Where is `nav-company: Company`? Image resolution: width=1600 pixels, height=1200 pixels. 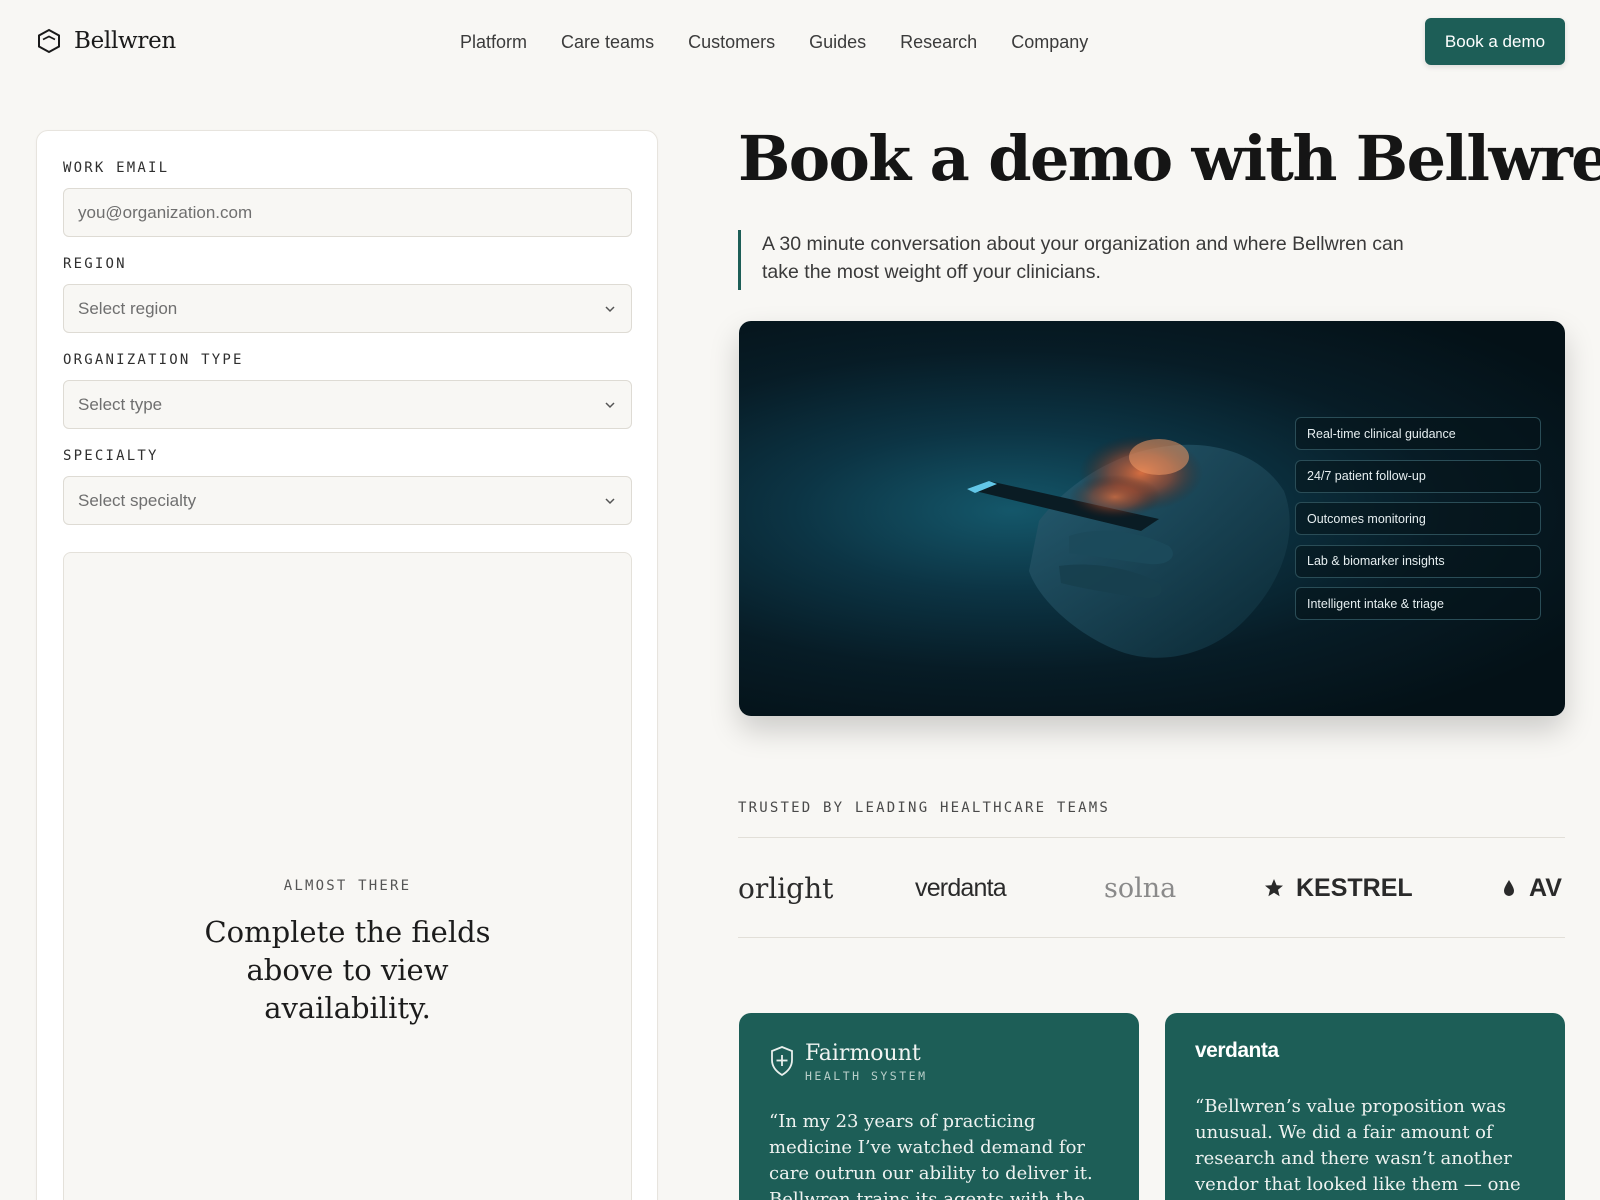
nav-company: Company is located at coordinates (1049, 42).